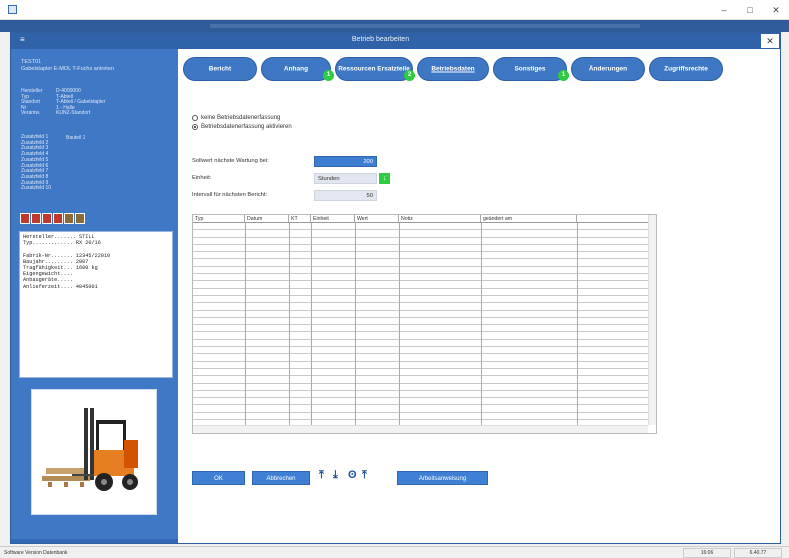 The height and width of the screenshot is (558, 789). What do you see at coordinates (335, 475) in the screenshot?
I see `download-icon: ⤓` at bounding box center [335, 475].